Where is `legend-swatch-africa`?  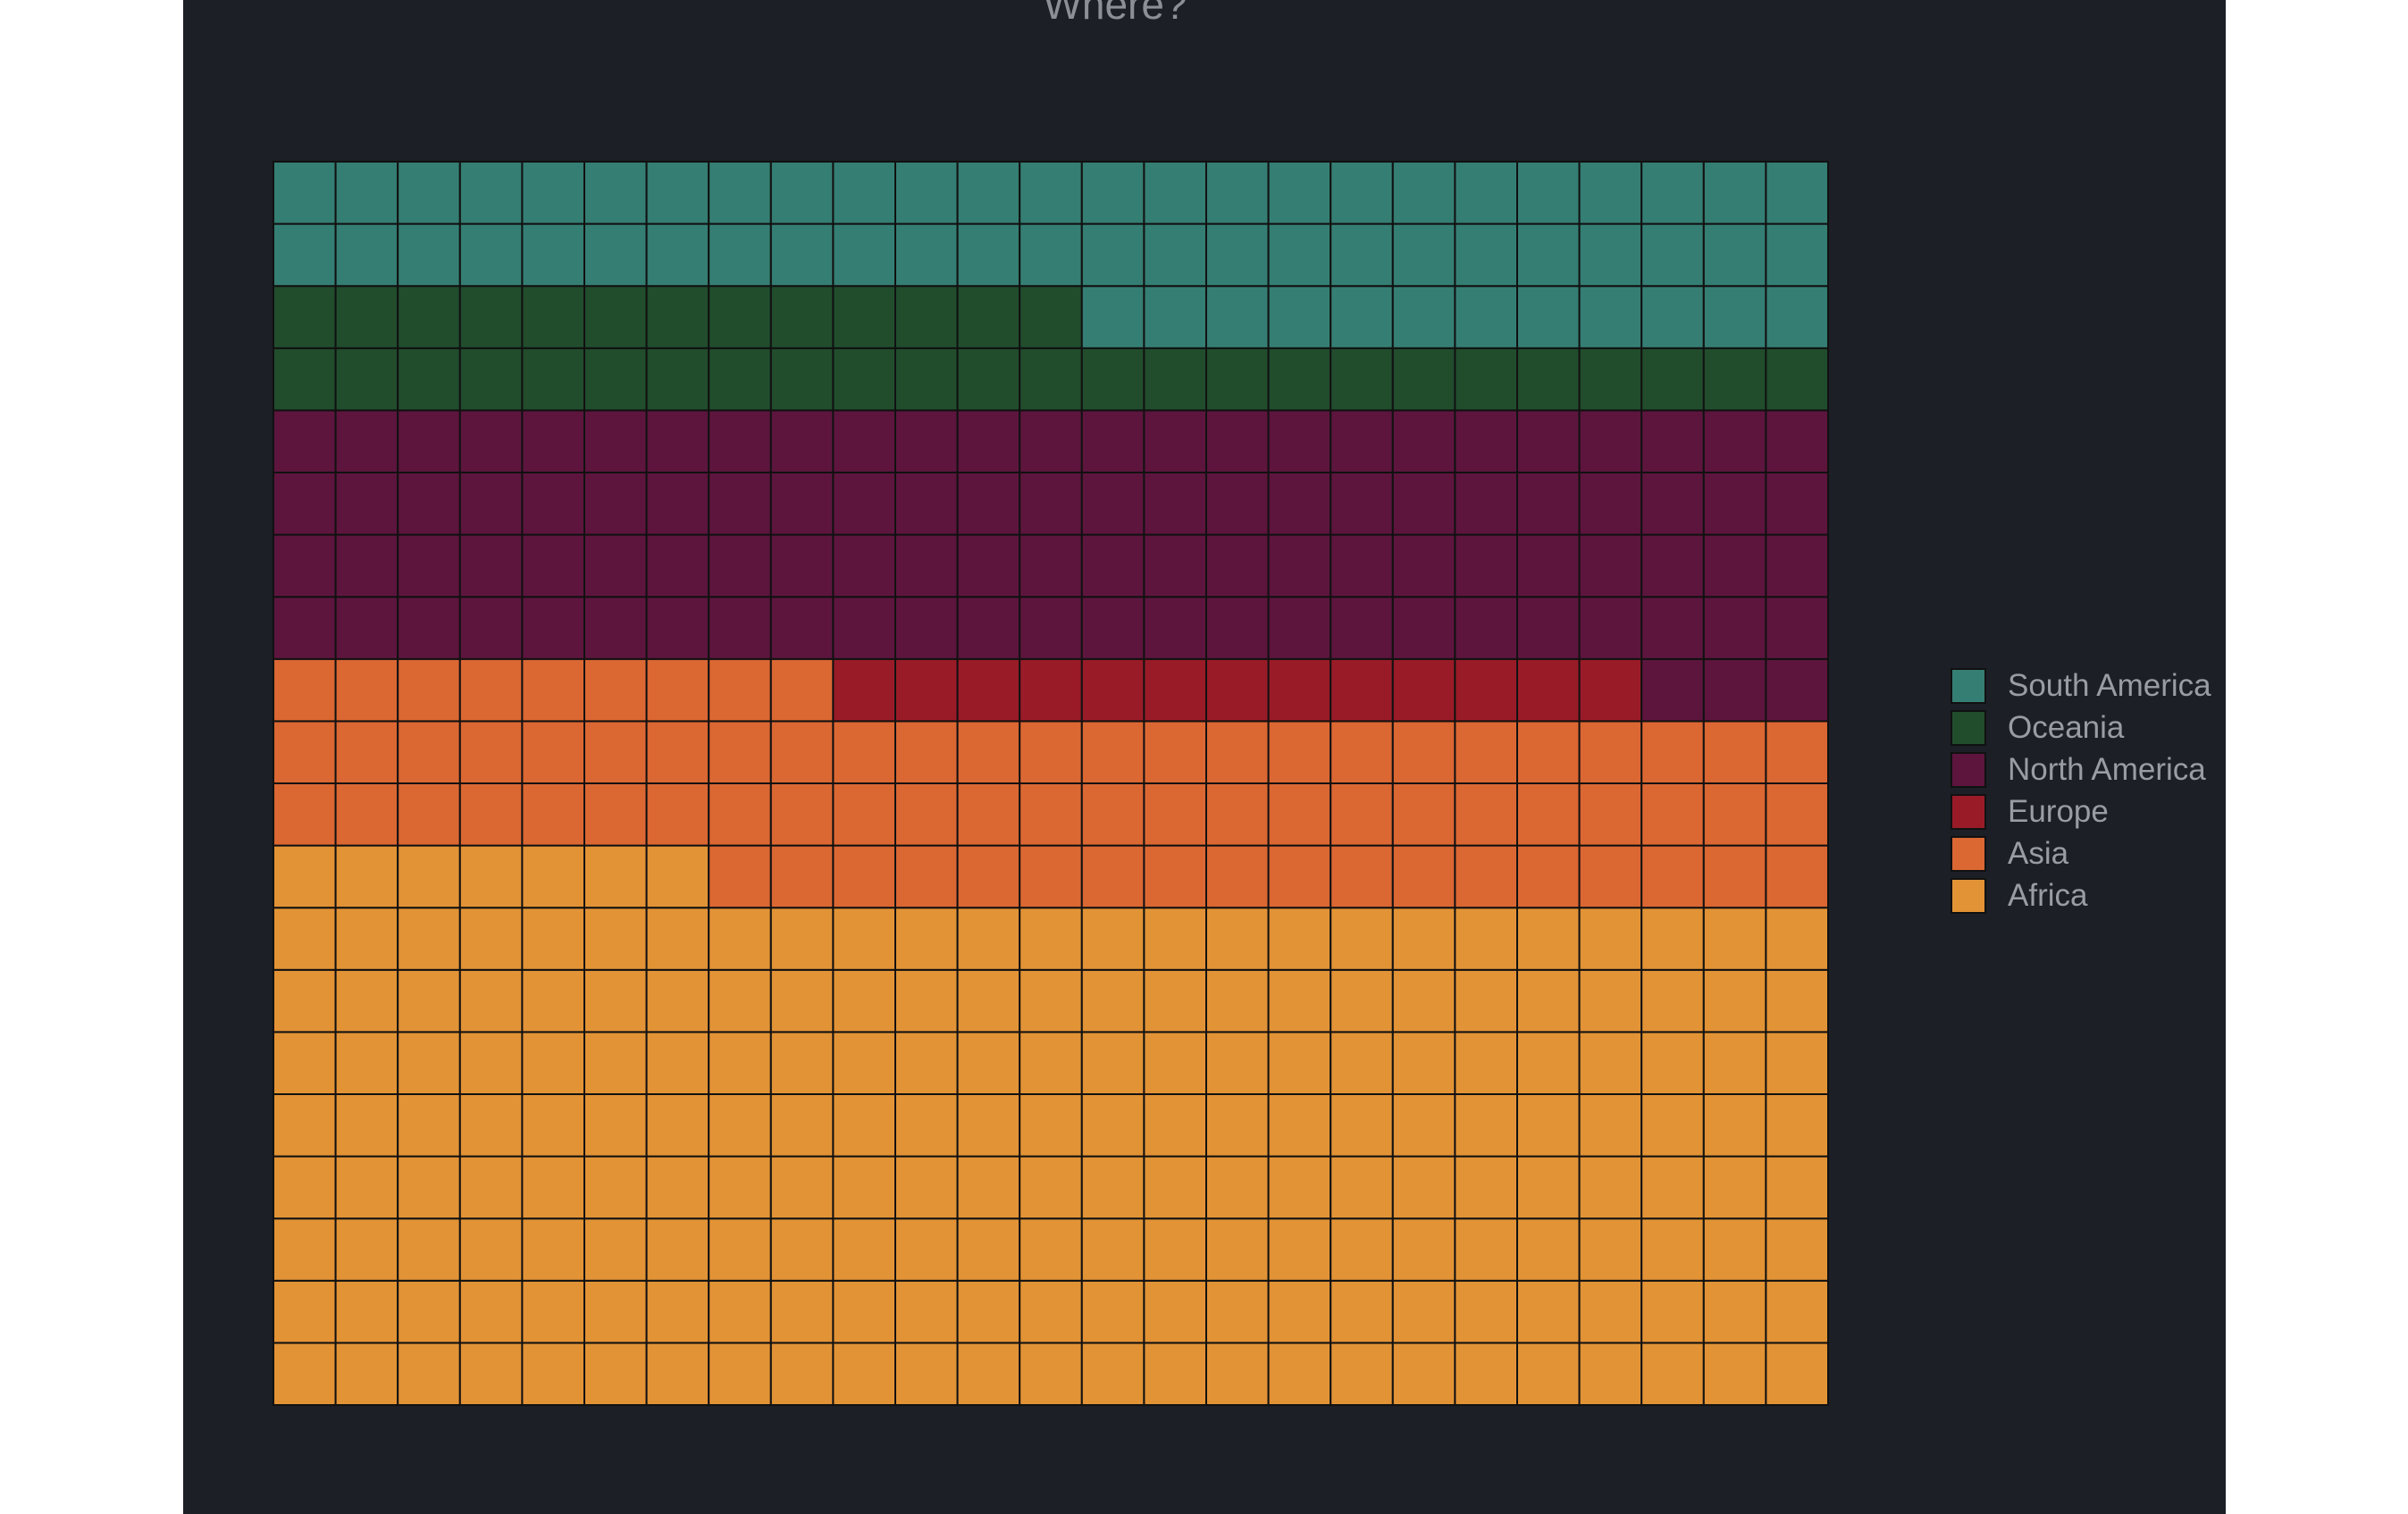
legend-swatch-africa is located at coordinates (1968, 895).